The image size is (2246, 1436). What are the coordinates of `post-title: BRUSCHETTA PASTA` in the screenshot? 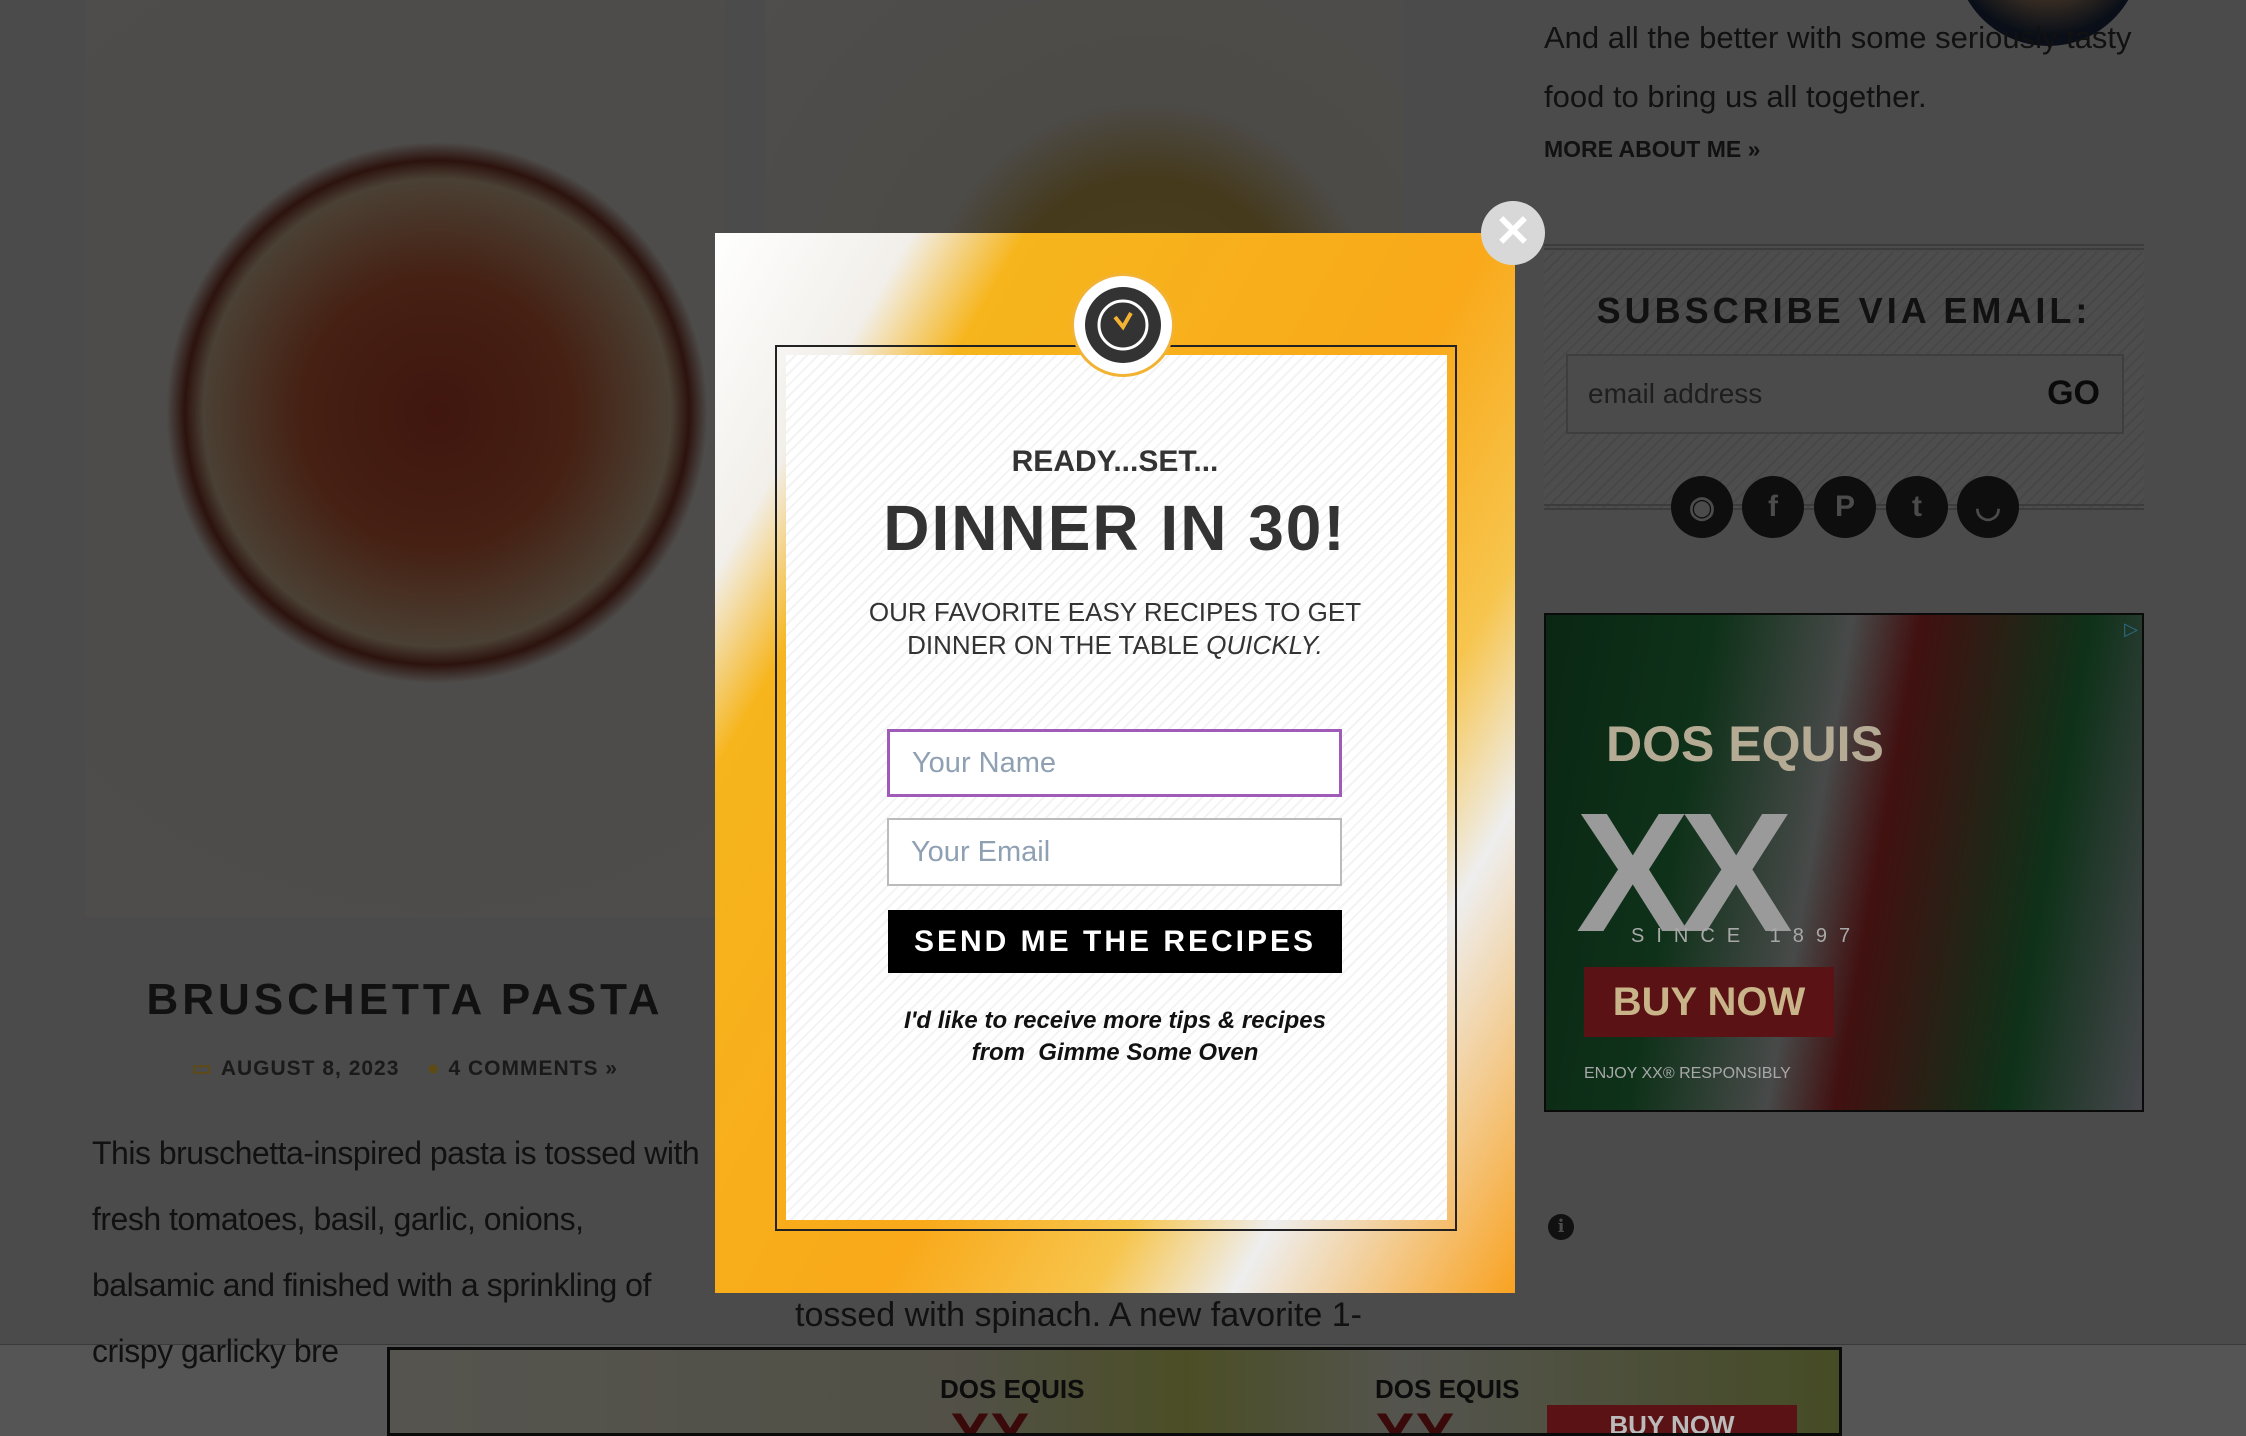 It's located at (405, 1000).